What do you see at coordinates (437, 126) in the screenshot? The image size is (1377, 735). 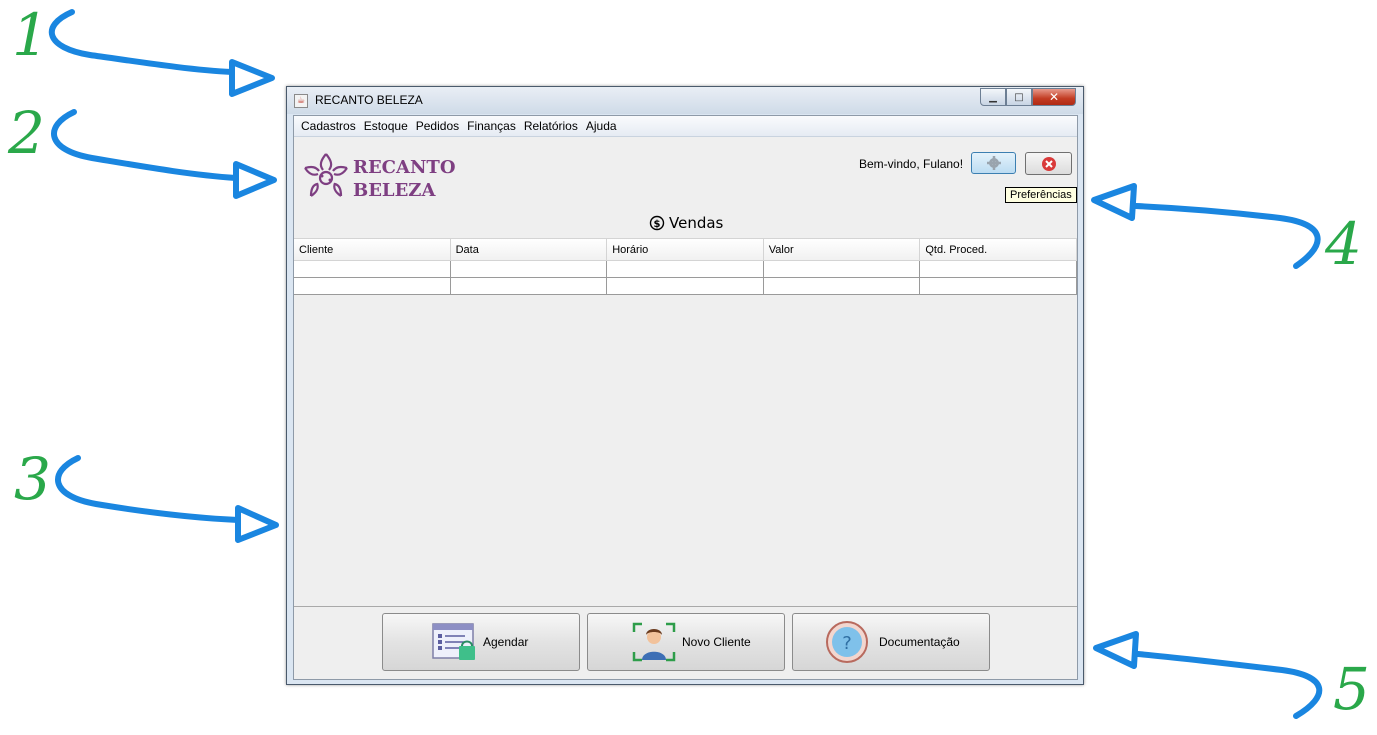 I see `menu-pedidos: Pedidos` at bounding box center [437, 126].